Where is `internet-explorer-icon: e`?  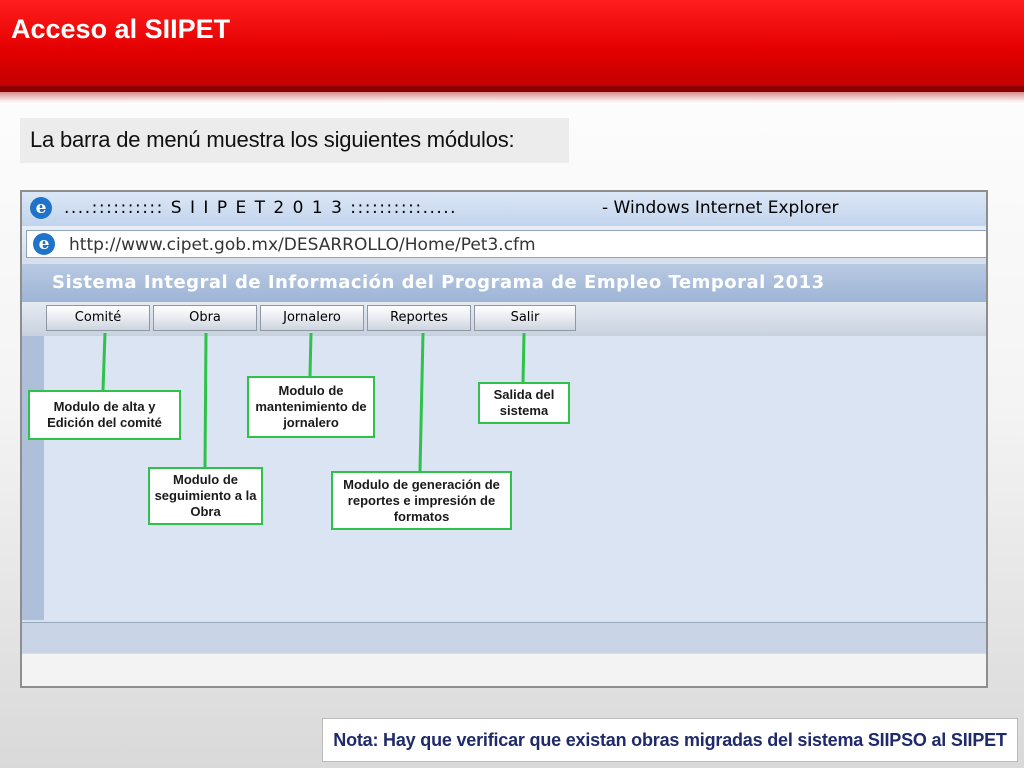
internet-explorer-icon: e is located at coordinates (41, 208).